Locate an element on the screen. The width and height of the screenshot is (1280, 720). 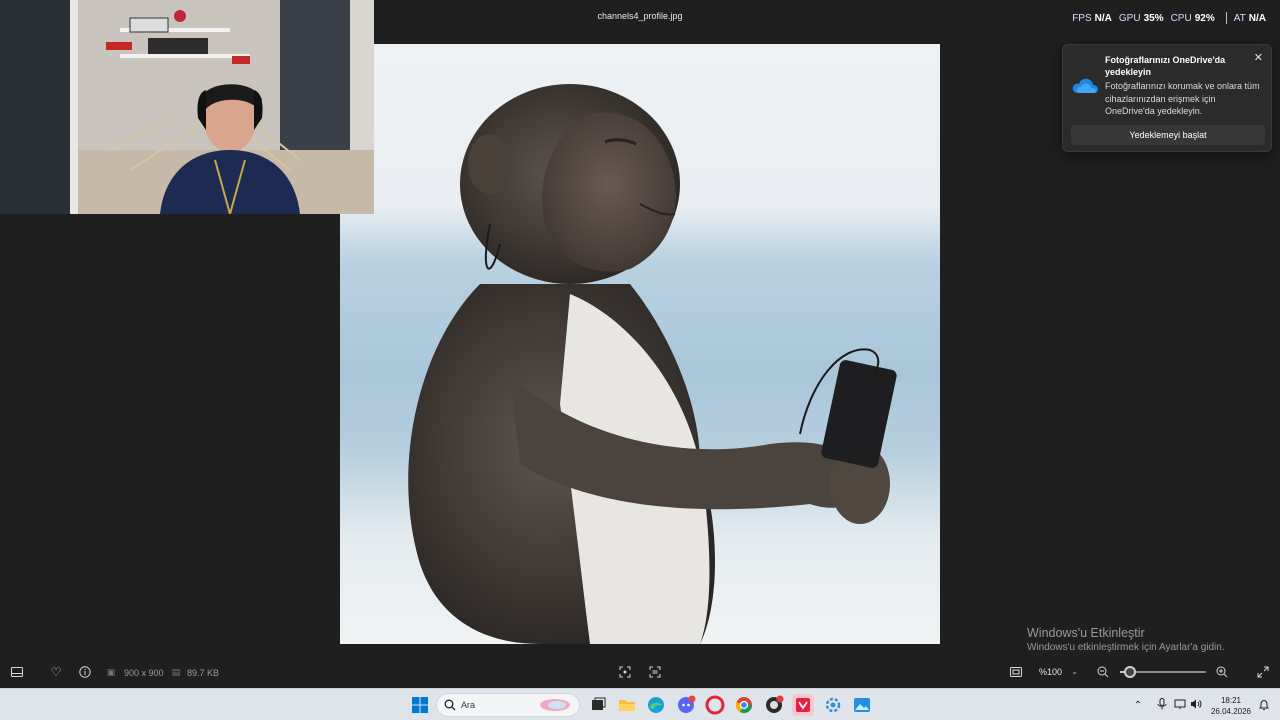
microphone-icon is located at coordinates (1162, 705).